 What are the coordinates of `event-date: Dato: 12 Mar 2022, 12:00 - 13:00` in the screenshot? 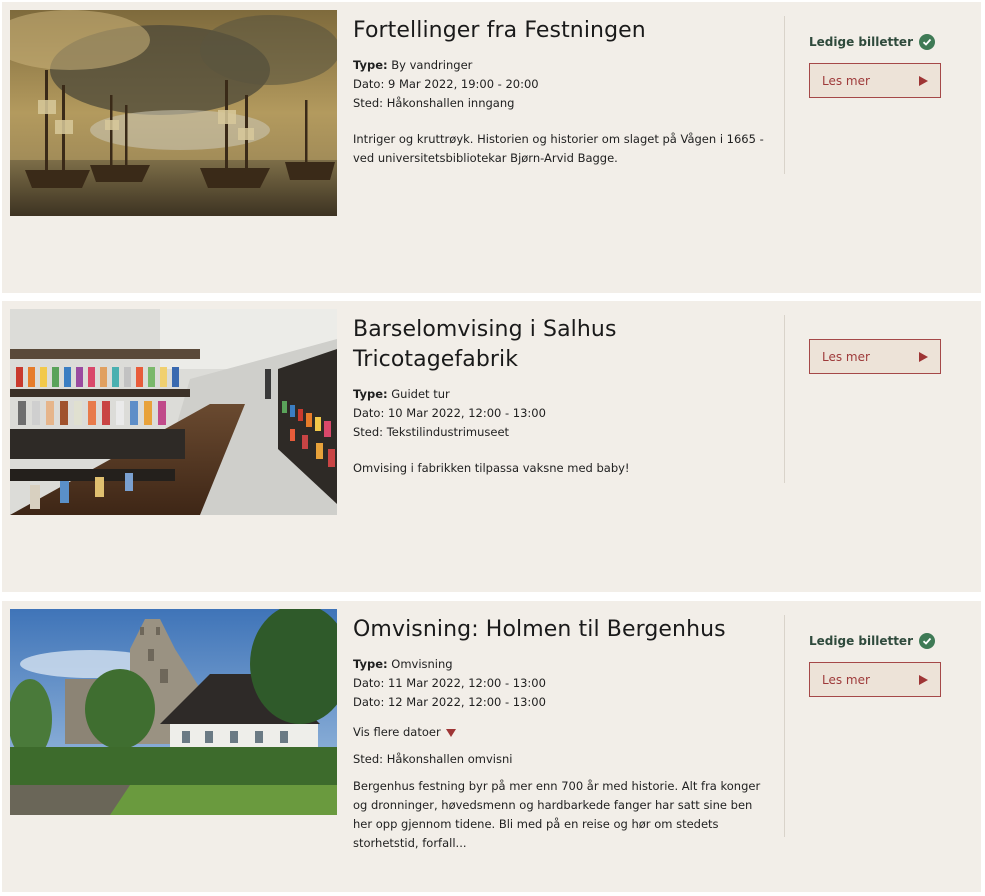 It's located at (449, 702).